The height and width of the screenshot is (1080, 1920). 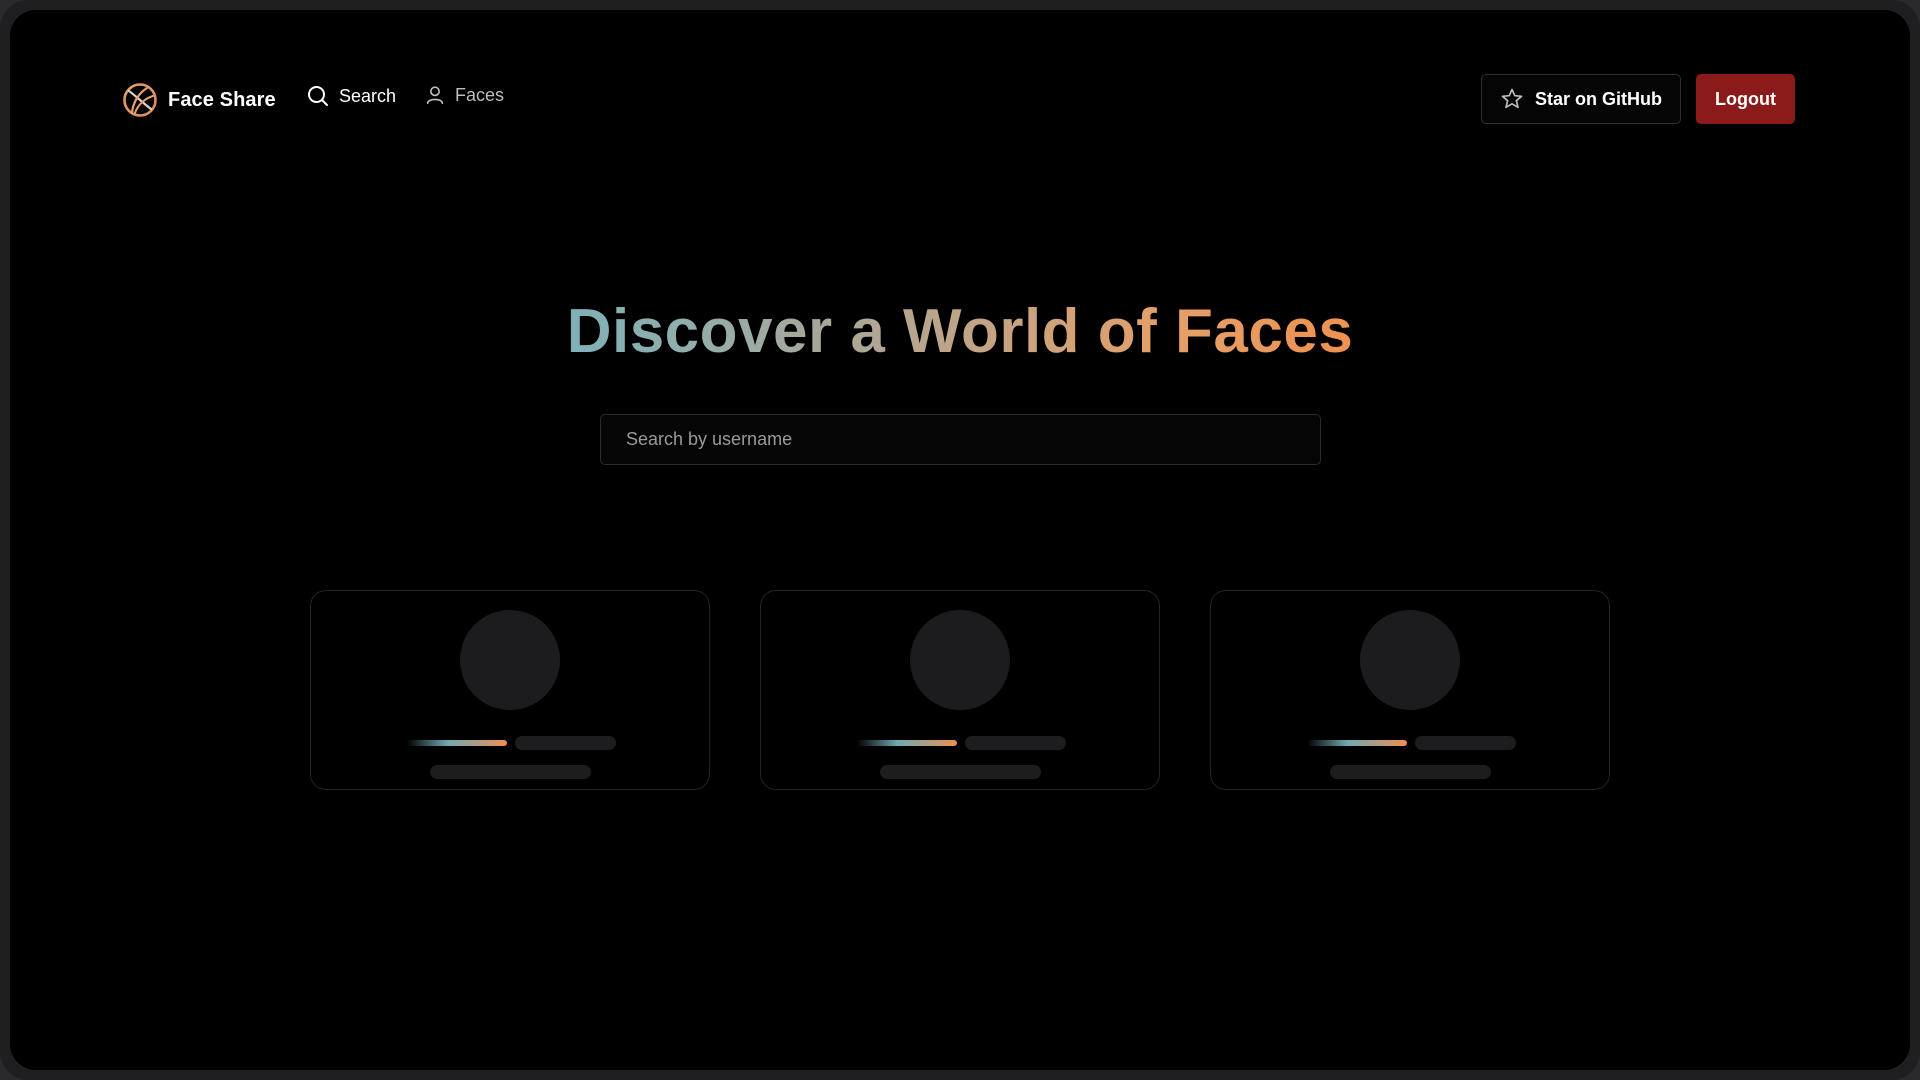 I want to click on nav-faces-label: Faces, so click(x=480, y=94).